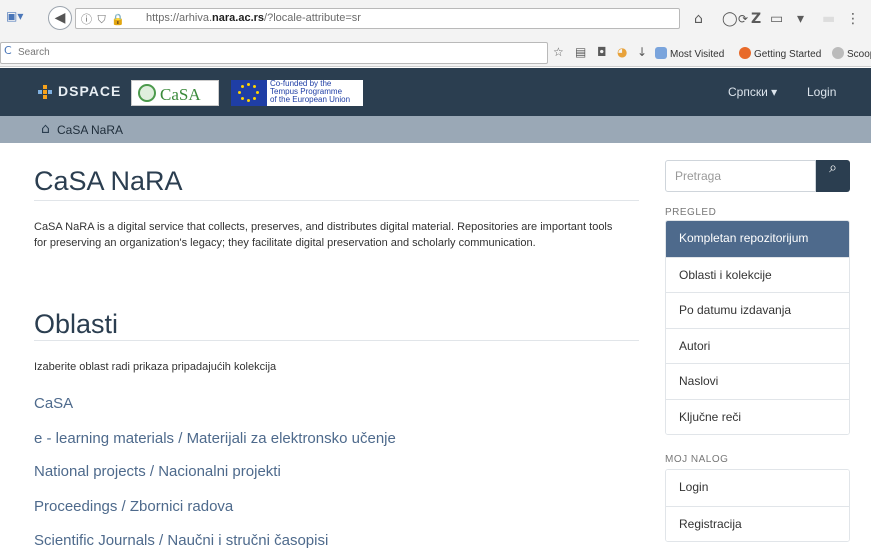 The width and height of the screenshot is (871, 554). What do you see at coordinates (851, 53) in the screenshot?
I see `bookmark-scoop: Scoop` at bounding box center [851, 53].